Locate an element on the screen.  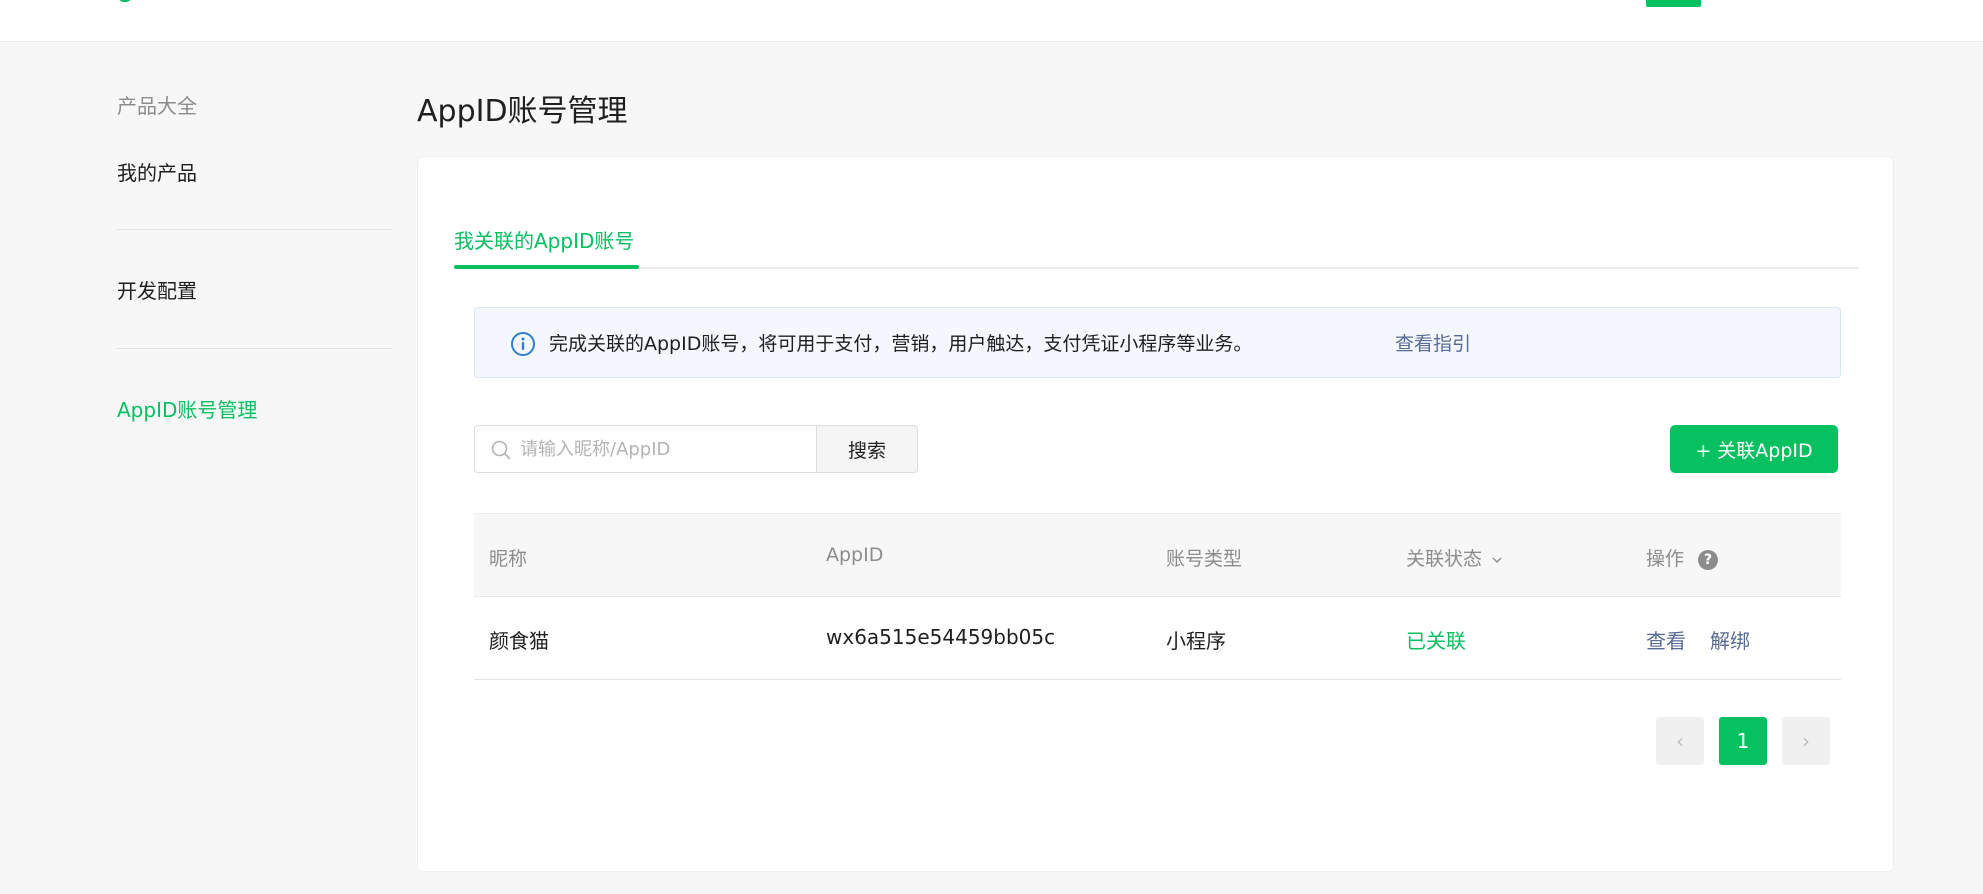
tab-active-underline is located at coordinates (546, 267).